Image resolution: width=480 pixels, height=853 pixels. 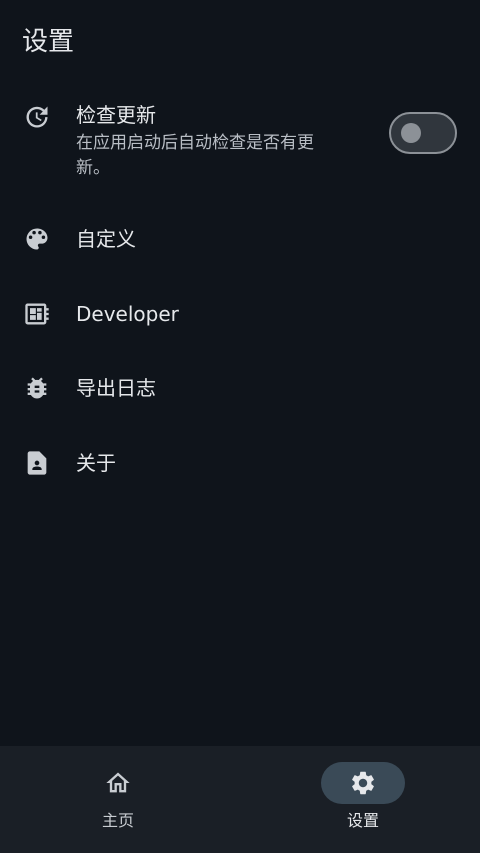 I want to click on check-update-toggle, so click(x=423, y=133).